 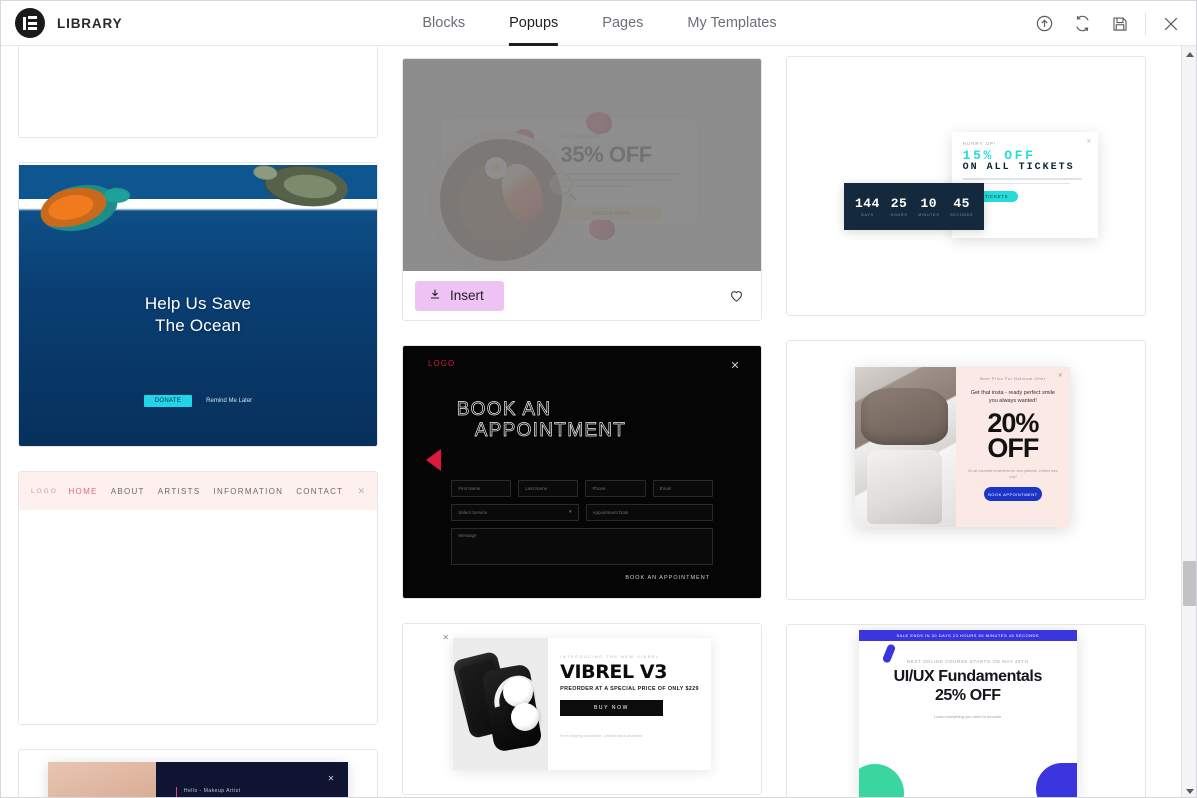 I want to click on appointment-title: BOOK AN APPOINTMENT, so click(x=541, y=420).